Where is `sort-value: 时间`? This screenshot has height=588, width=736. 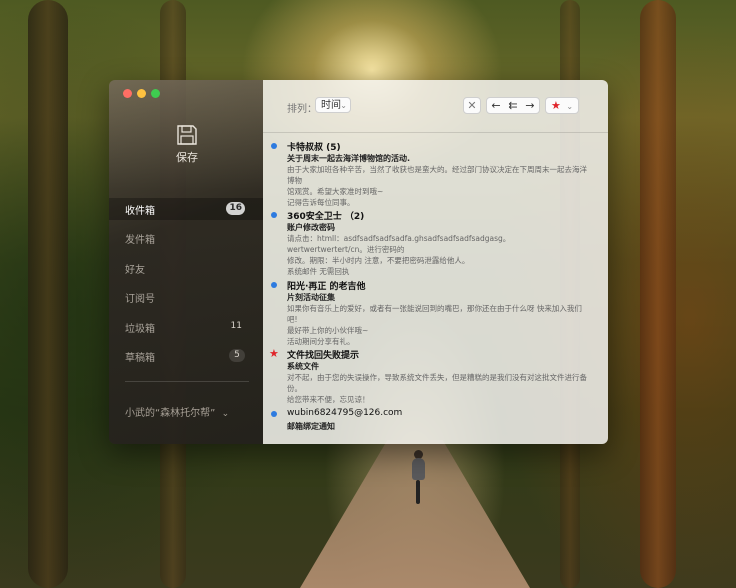
sort-value: 时间 is located at coordinates (331, 105).